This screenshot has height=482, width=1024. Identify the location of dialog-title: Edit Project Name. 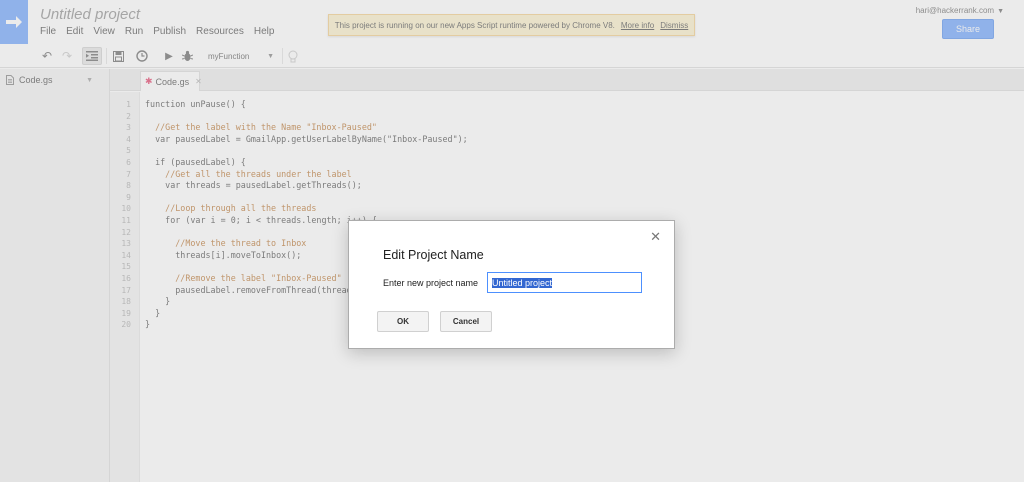
(433, 255).